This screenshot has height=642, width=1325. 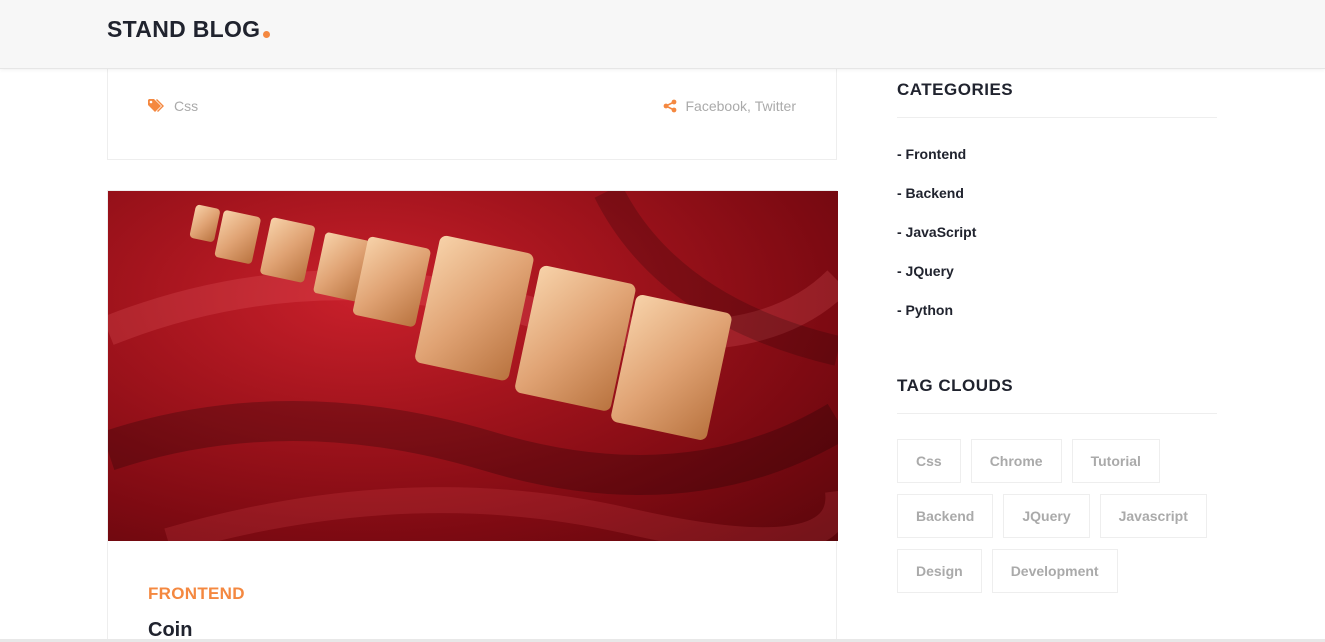 I want to click on site-header: STAND BLOG, so click(x=662, y=34).